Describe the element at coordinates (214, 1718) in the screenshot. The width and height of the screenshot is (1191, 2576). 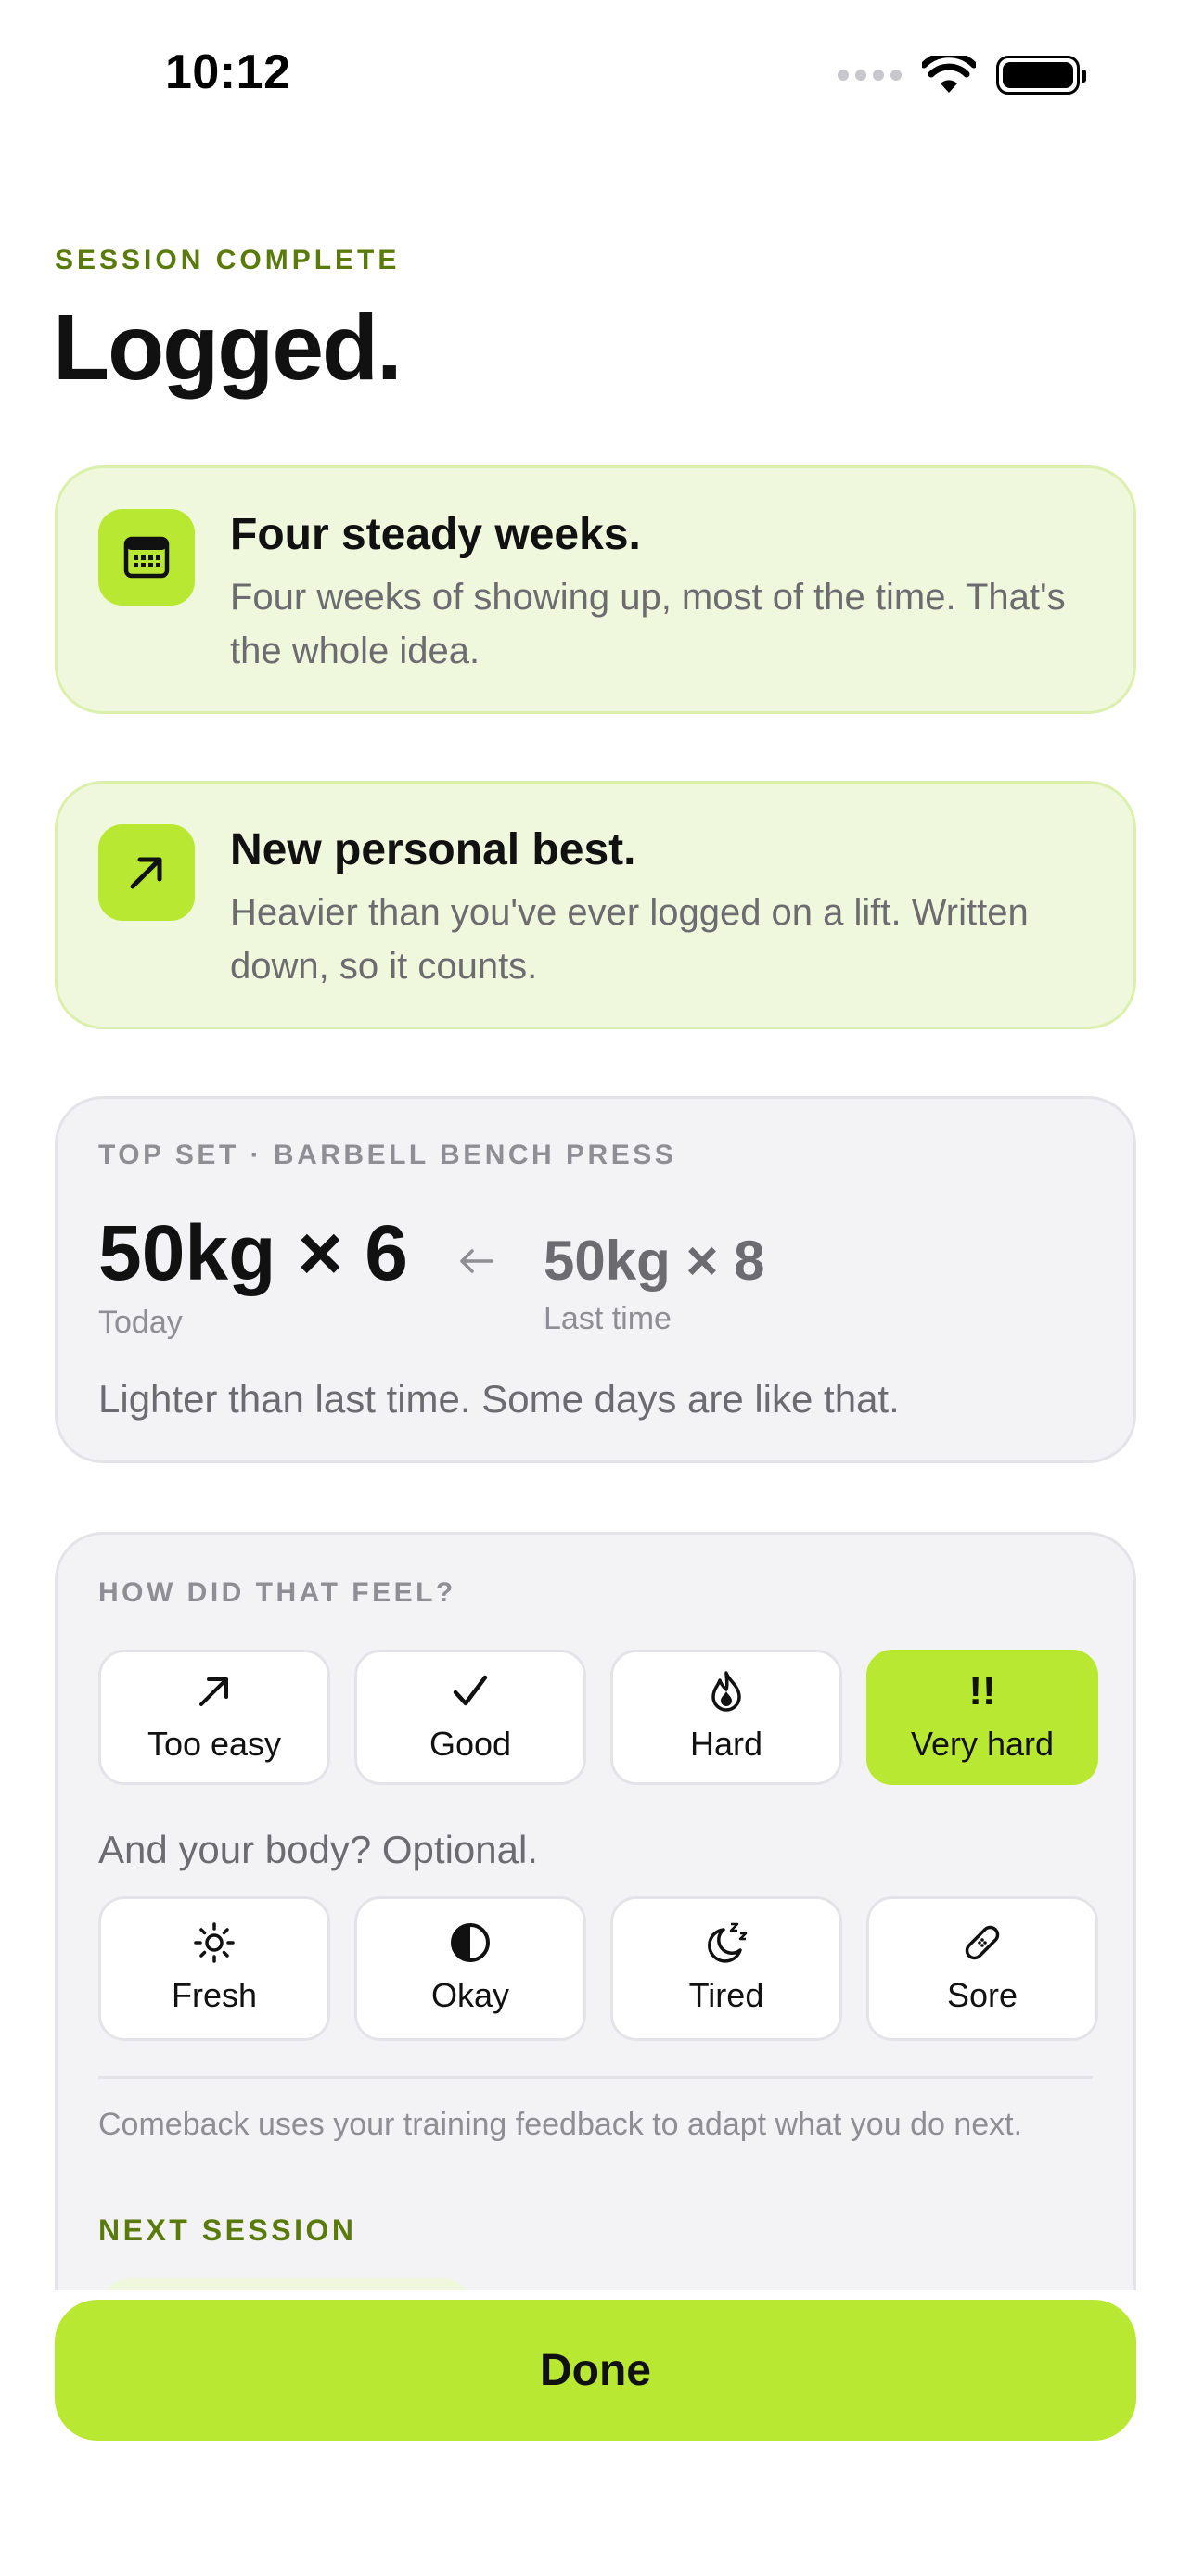
I see `effort-option-too-easy: Too easy` at that location.